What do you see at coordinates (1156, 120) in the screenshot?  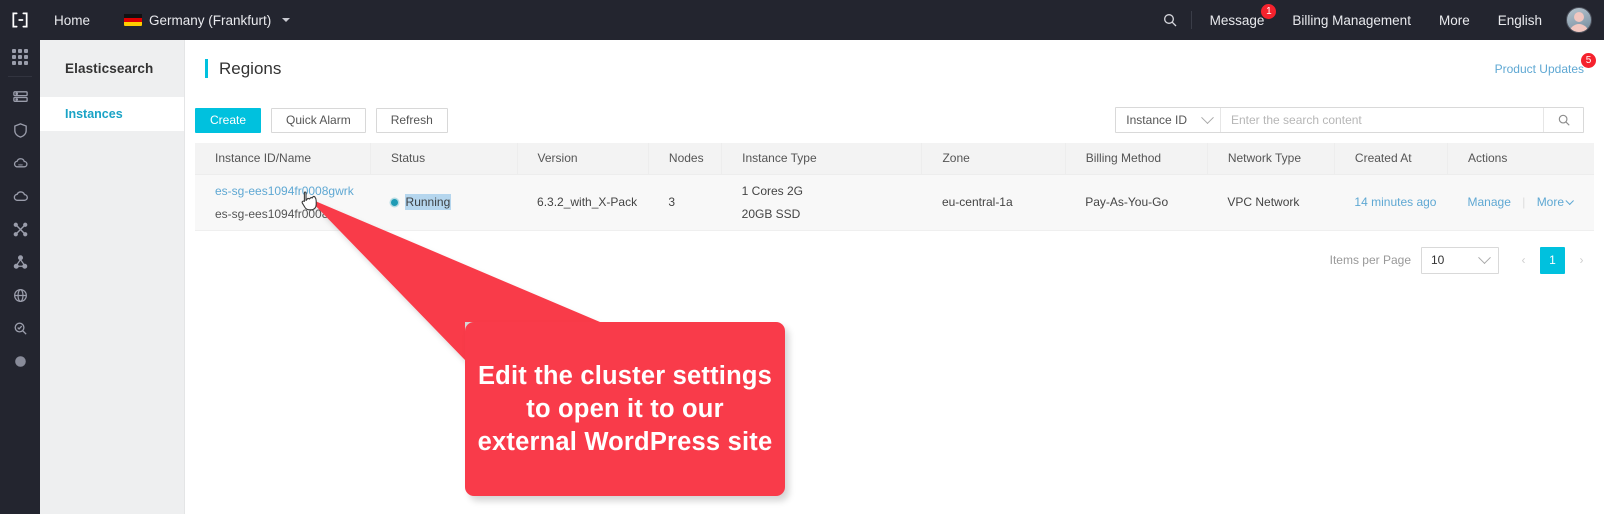 I see `search-filter-label: Instance ID` at bounding box center [1156, 120].